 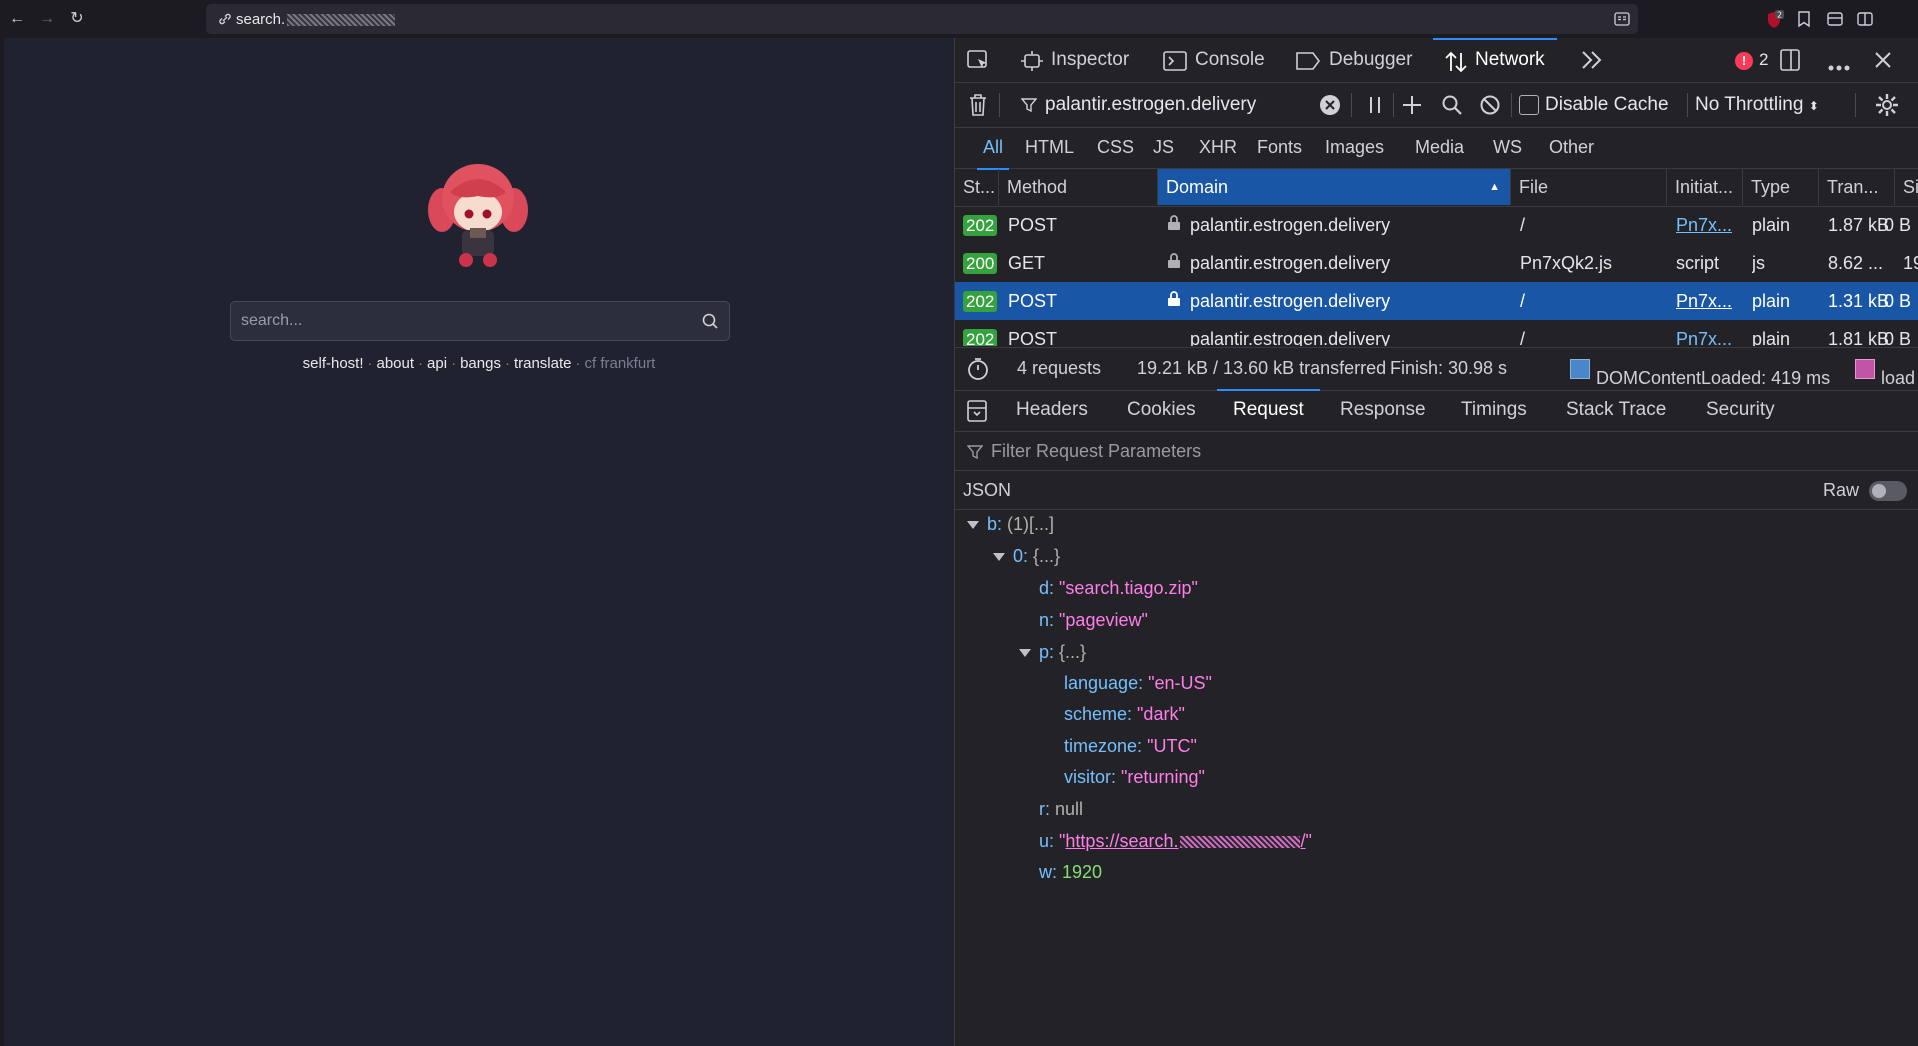 I want to click on column-file: File, so click(x=1589, y=187).